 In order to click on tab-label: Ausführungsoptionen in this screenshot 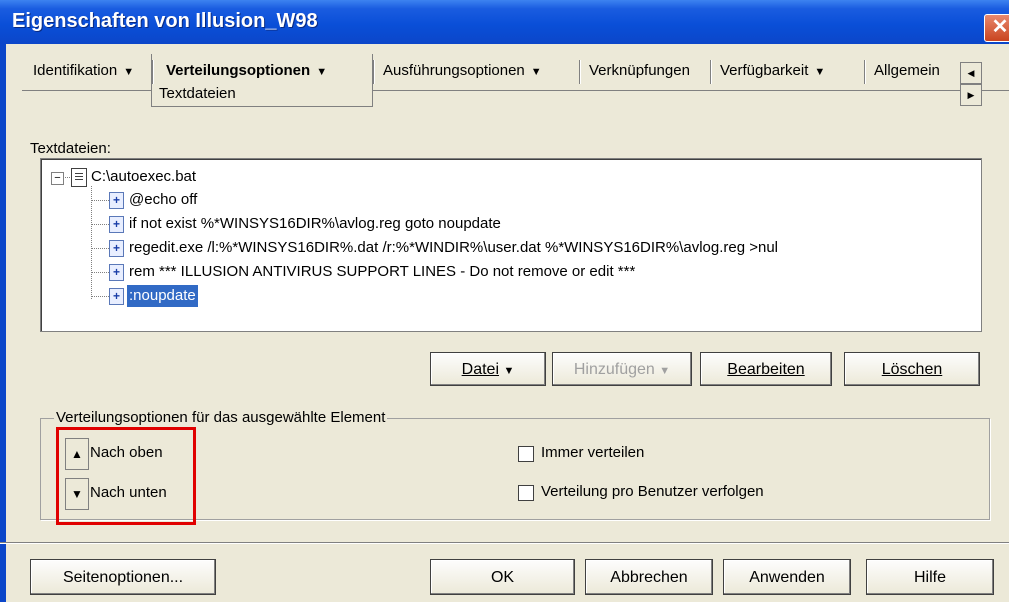, I will do `click(454, 70)`.